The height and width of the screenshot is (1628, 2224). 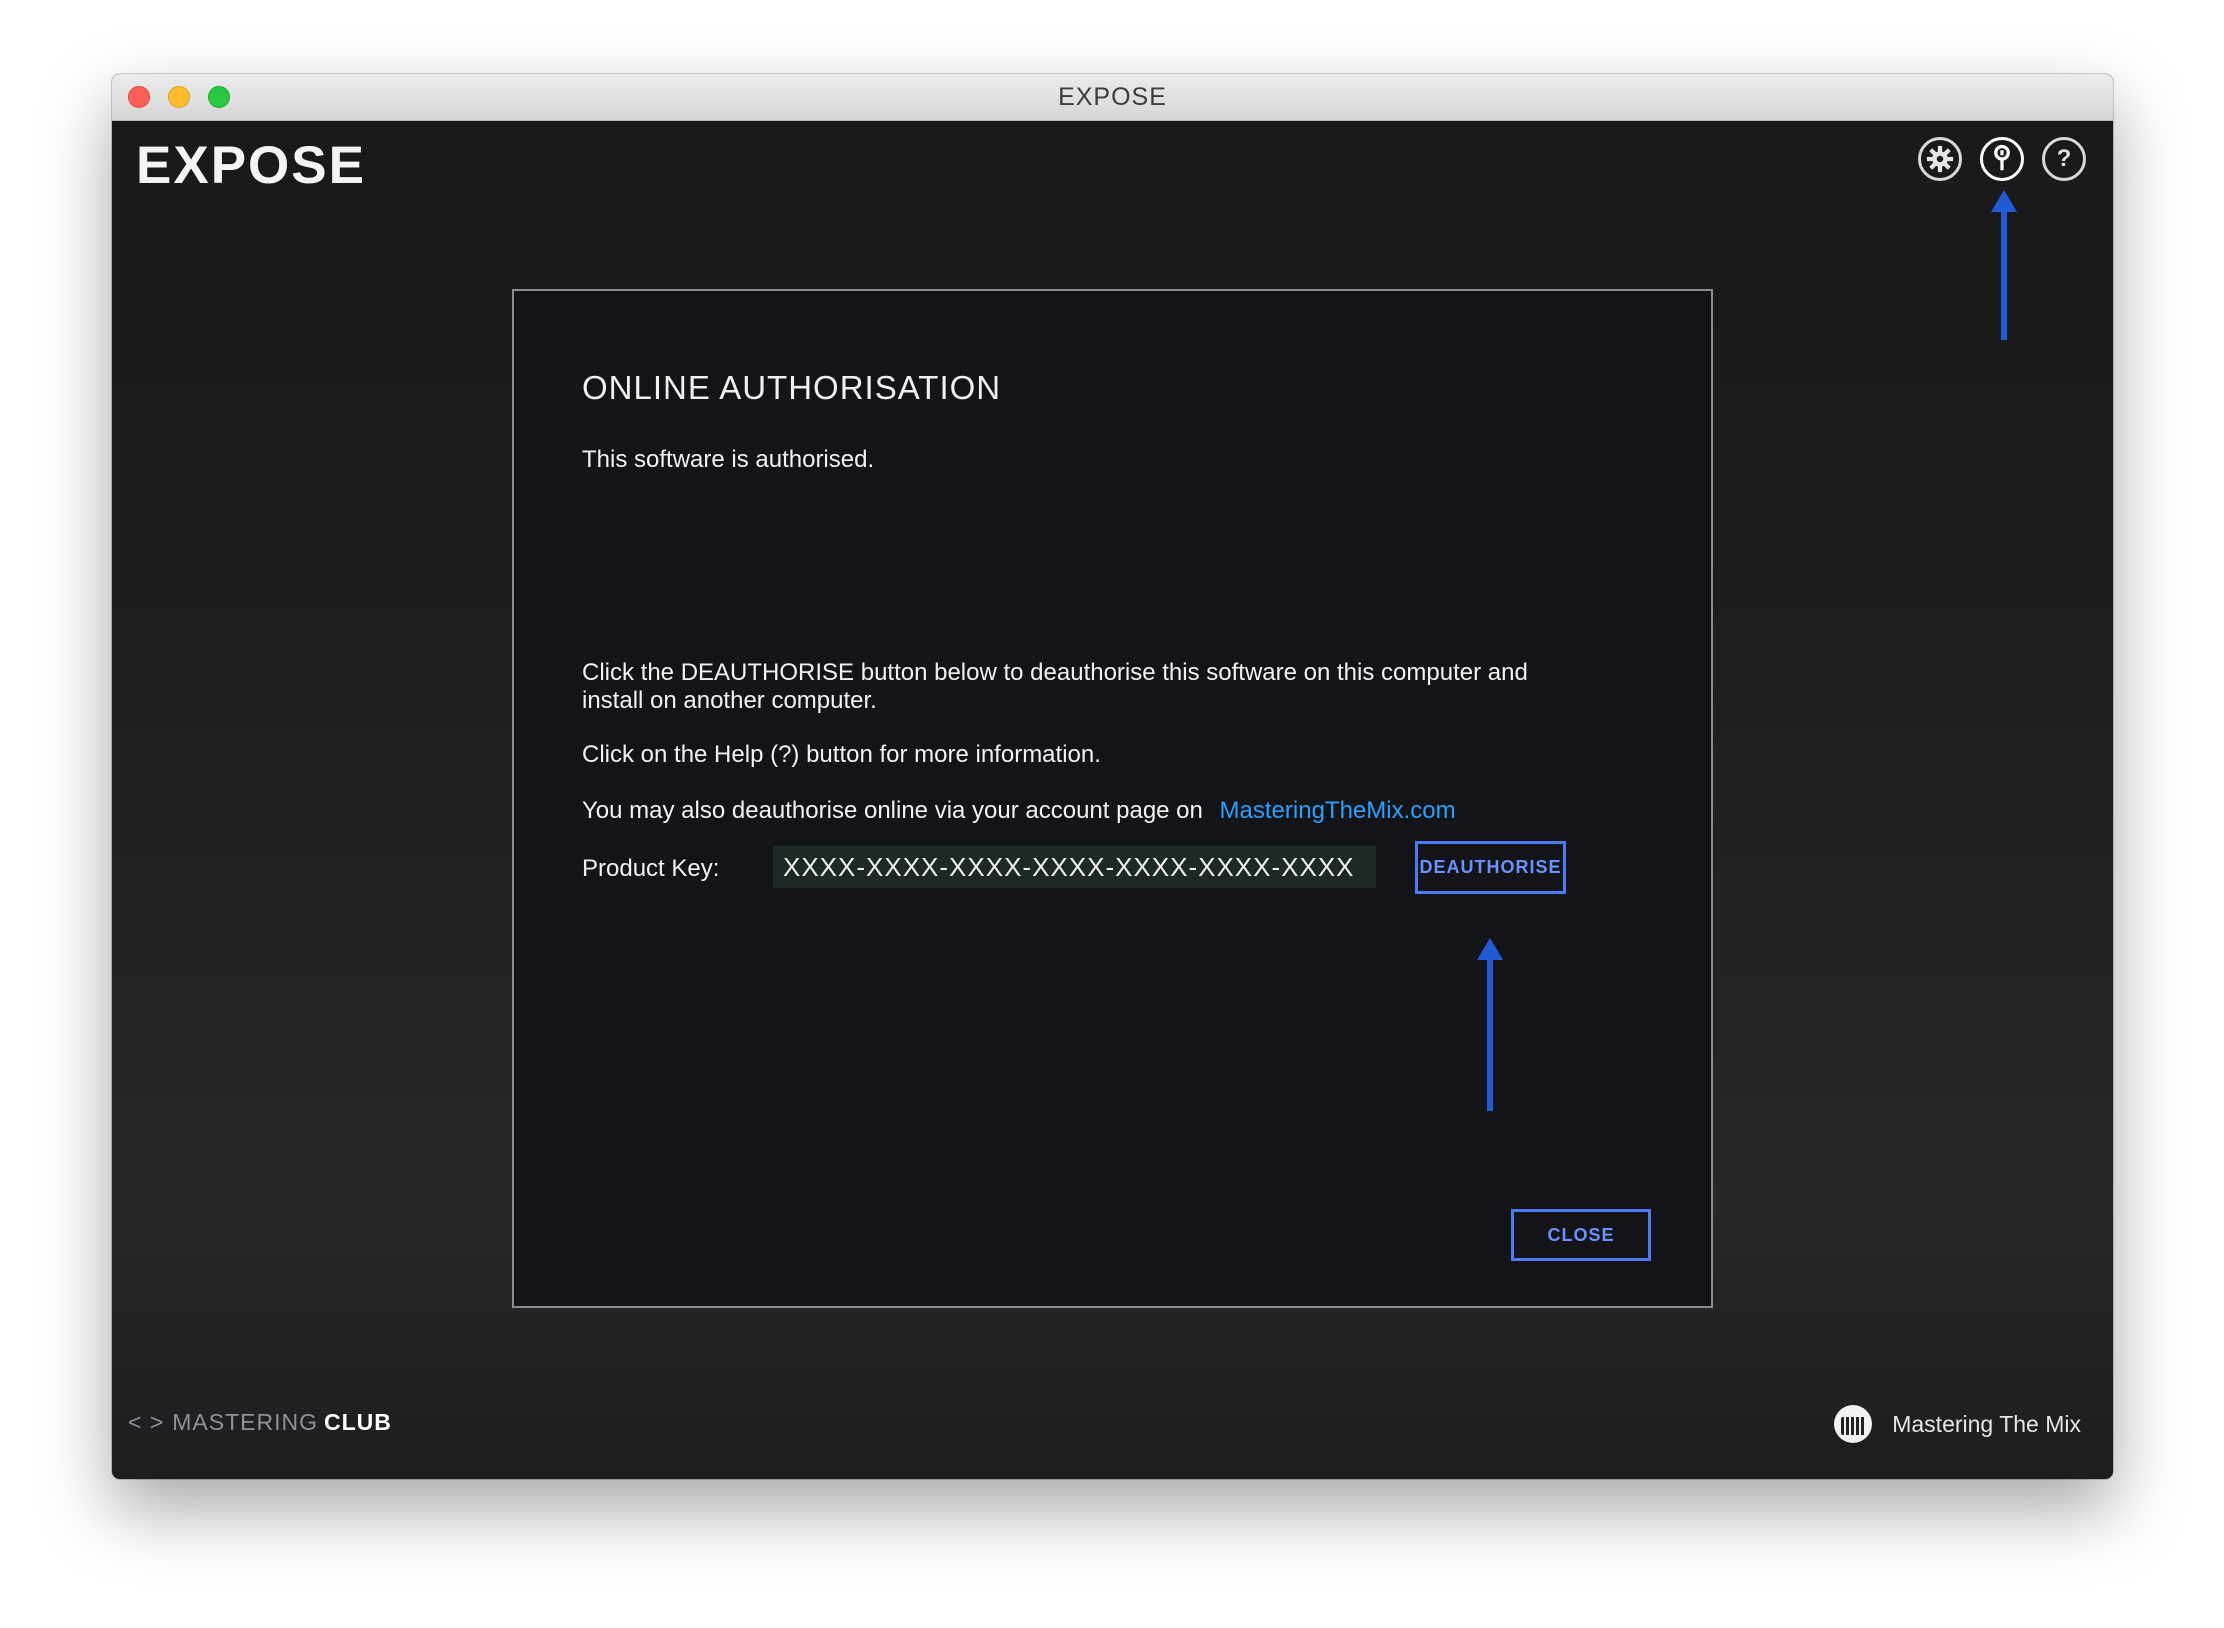 I want to click on mastering-club-link: < > MASTERING CLUB, so click(x=260, y=1422).